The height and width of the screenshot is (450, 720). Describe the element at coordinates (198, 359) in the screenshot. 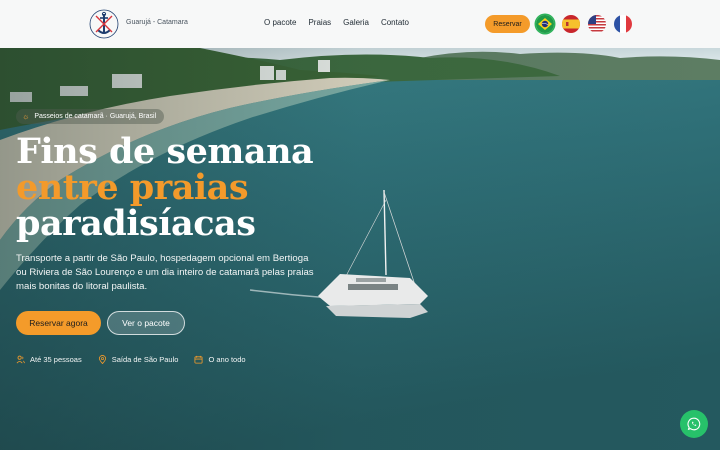

I see `calendar-icon` at that location.